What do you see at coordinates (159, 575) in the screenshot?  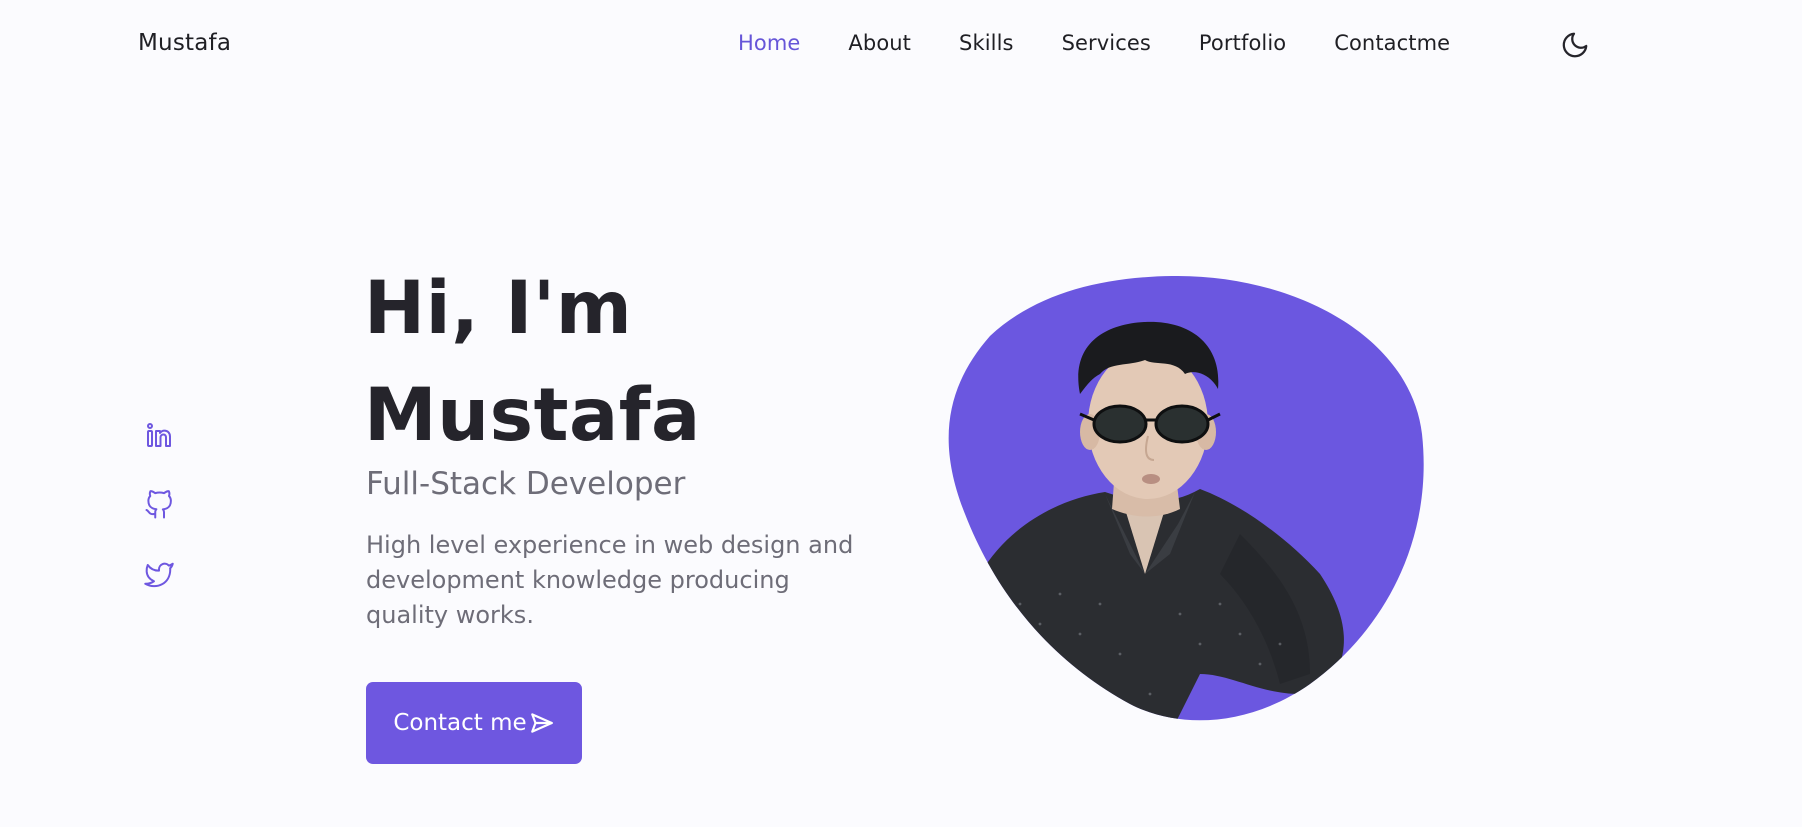 I see `twitter-icon` at bounding box center [159, 575].